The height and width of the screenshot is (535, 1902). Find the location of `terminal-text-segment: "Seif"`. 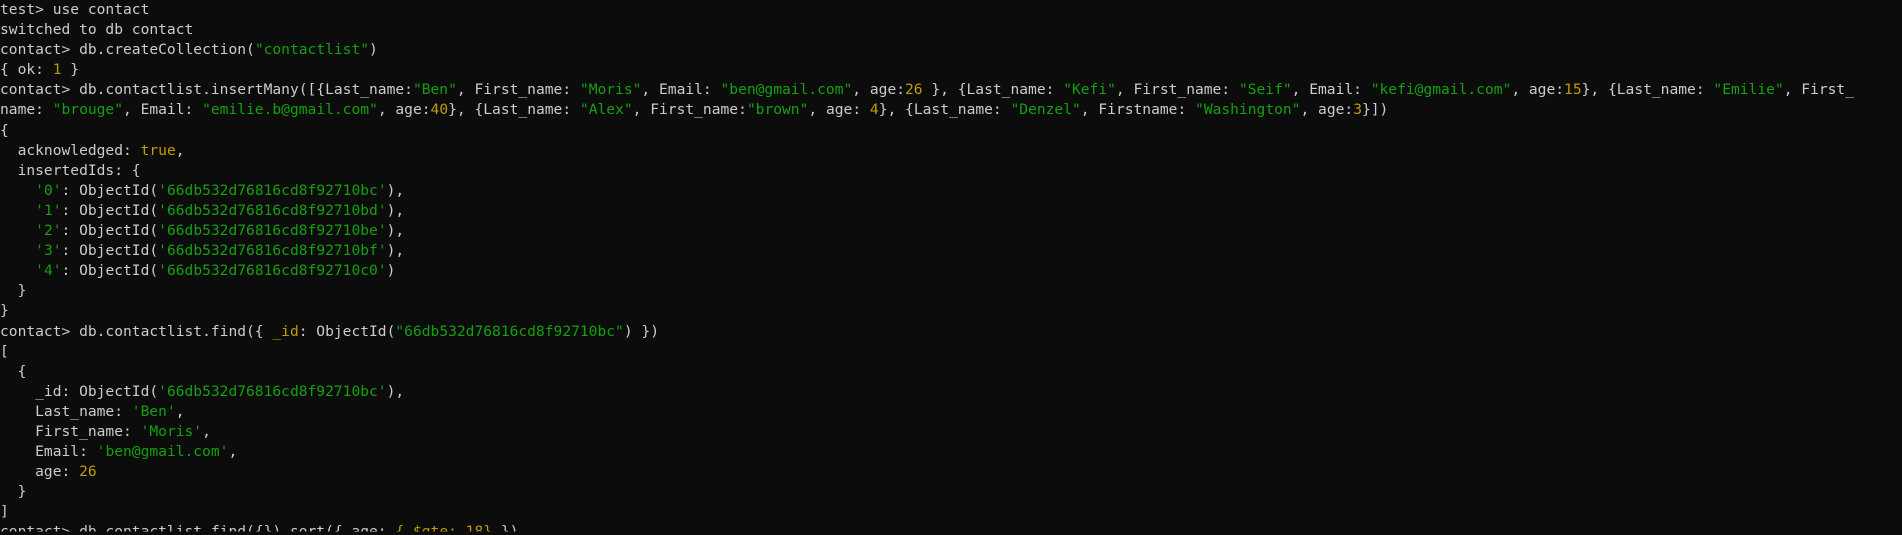

terminal-text-segment: "Seif" is located at coordinates (1265, 90).